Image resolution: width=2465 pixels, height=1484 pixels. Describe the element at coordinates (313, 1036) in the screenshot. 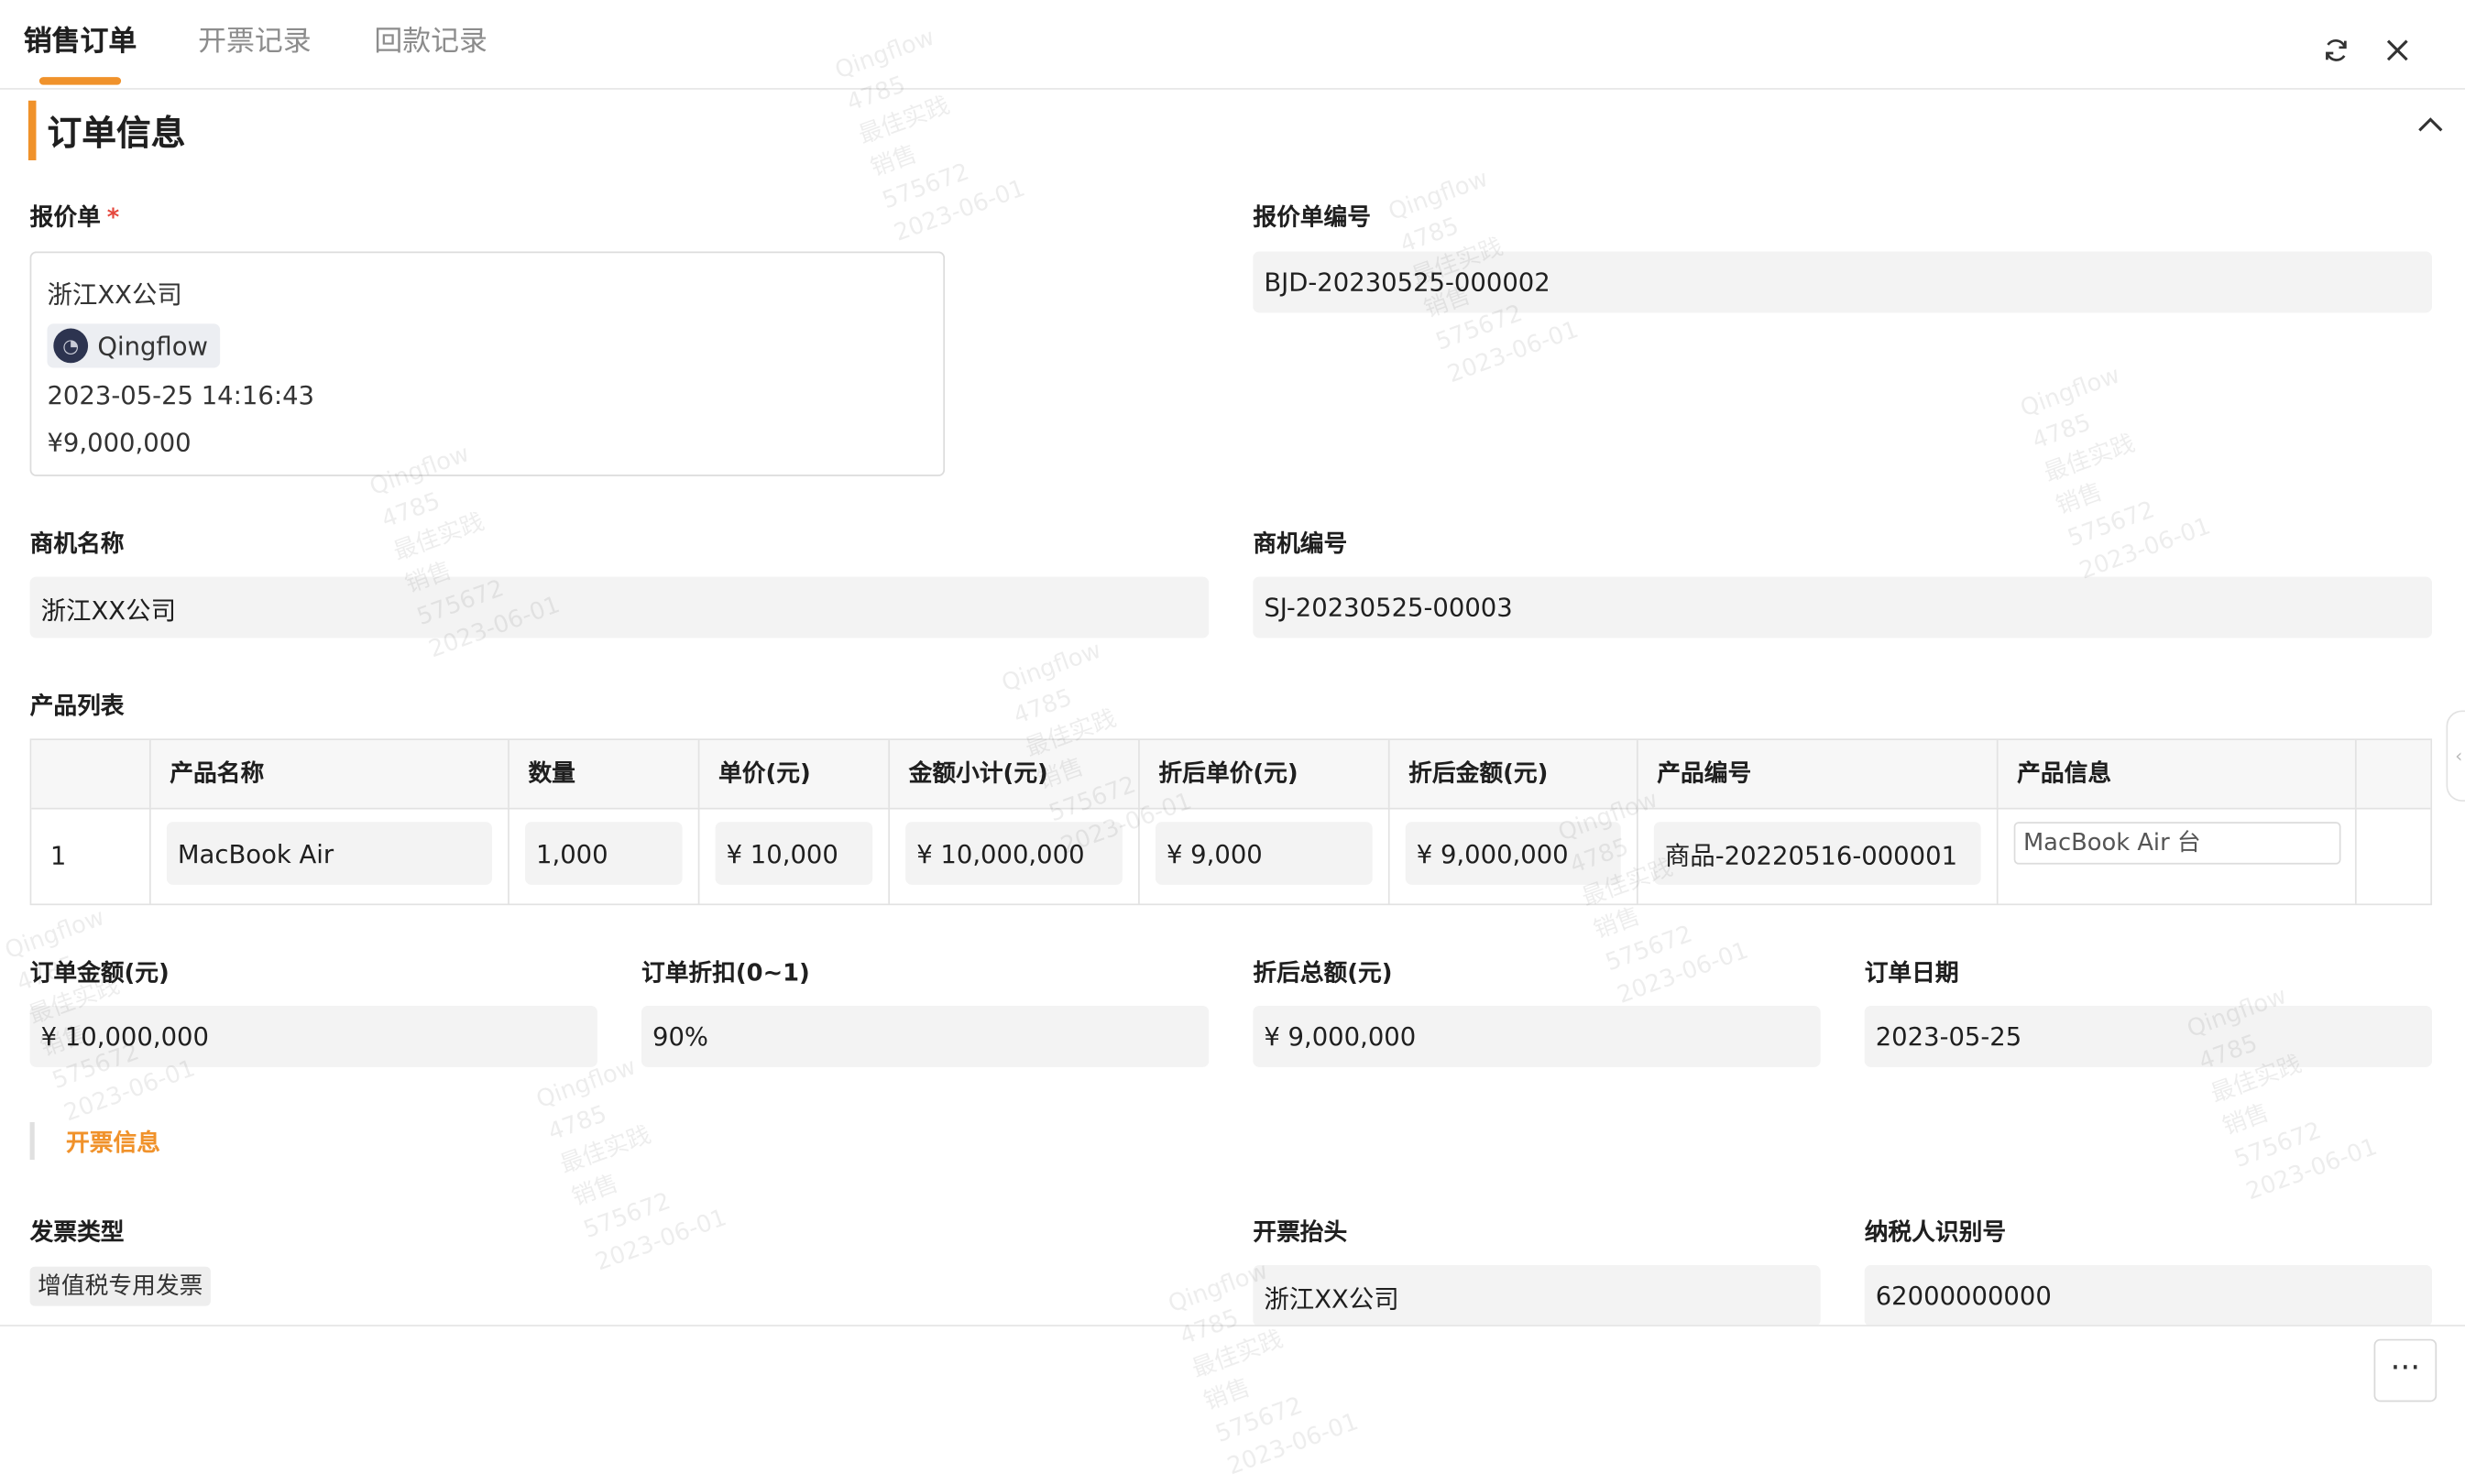

I see `order-amount-field: ¥ 10,000,000` at that location.